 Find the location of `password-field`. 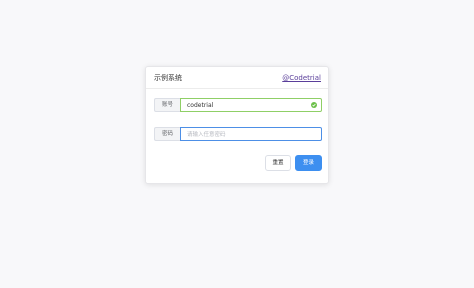

password-field is located at coordinates (251, 134).